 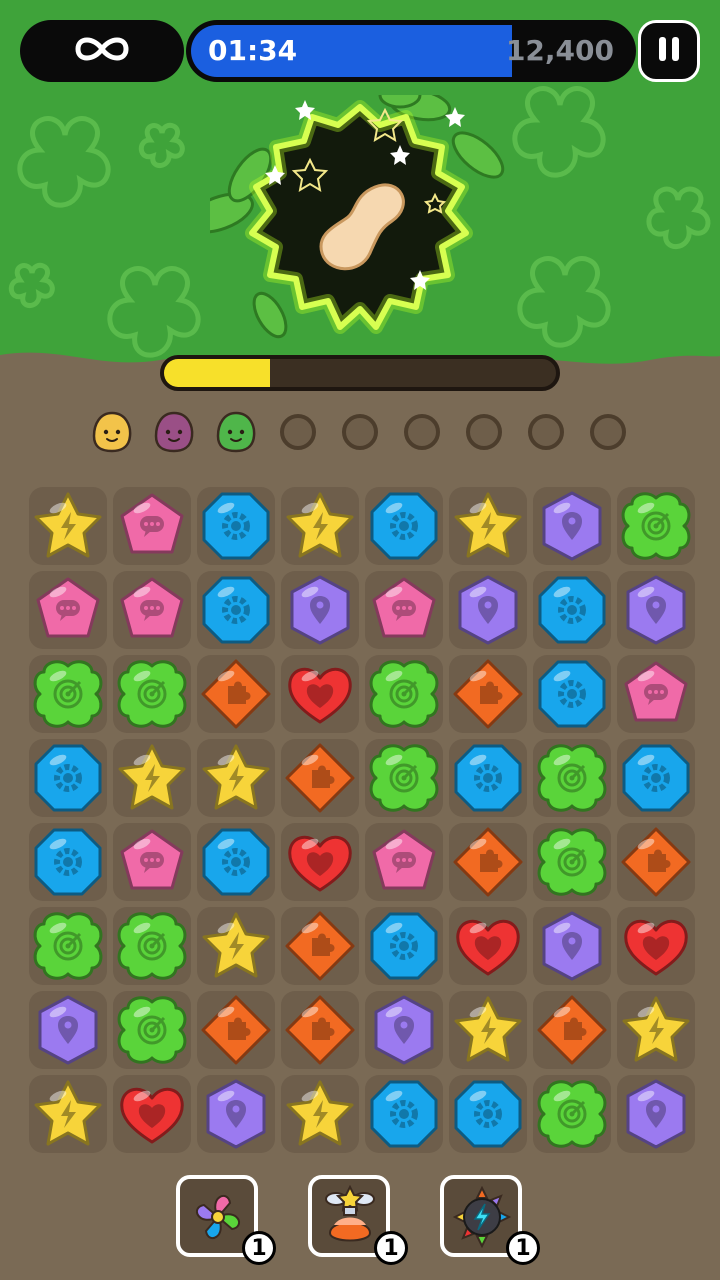 I want to click on bomb-booster-button: 1, so click(x=490, y=1220).